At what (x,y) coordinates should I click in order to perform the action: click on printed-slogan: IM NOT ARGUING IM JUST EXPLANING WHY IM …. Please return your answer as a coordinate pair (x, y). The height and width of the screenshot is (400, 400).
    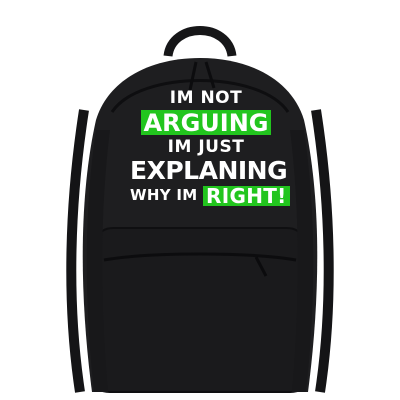
    Looking at the image, I should click on (210, 147).